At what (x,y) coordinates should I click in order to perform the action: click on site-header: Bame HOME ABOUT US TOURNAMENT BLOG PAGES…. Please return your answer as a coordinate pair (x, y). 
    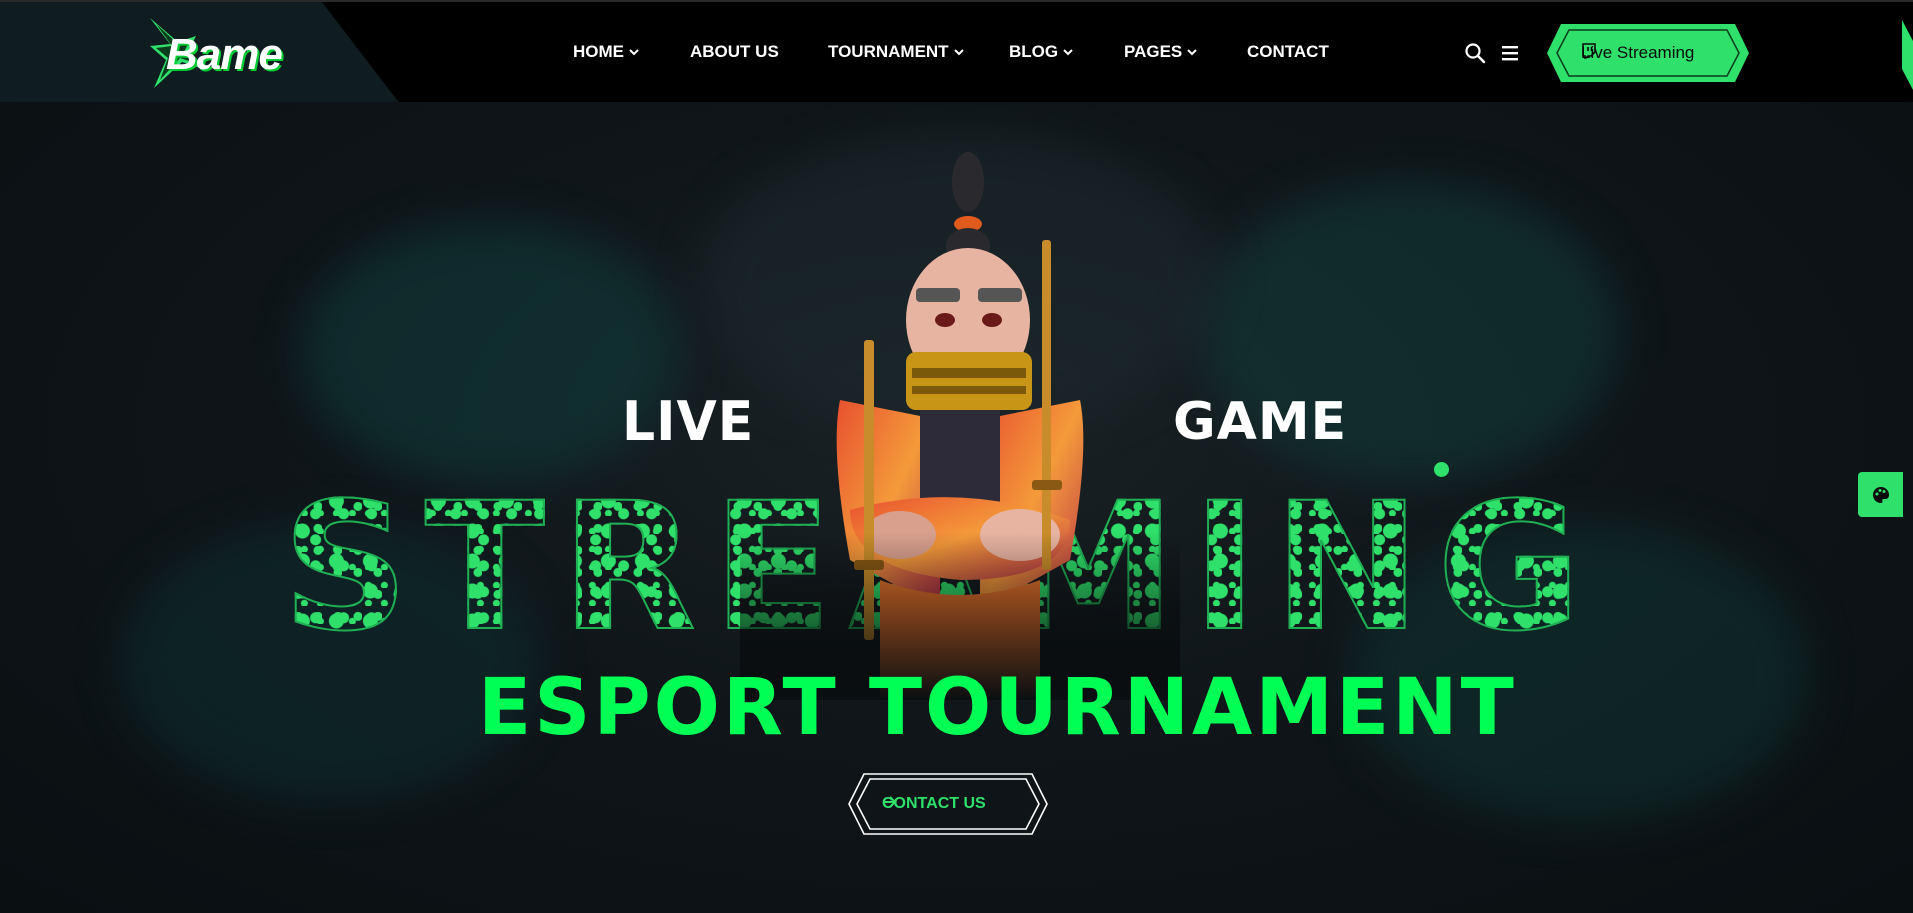
    Looking at the image, I should click on (956, 52).